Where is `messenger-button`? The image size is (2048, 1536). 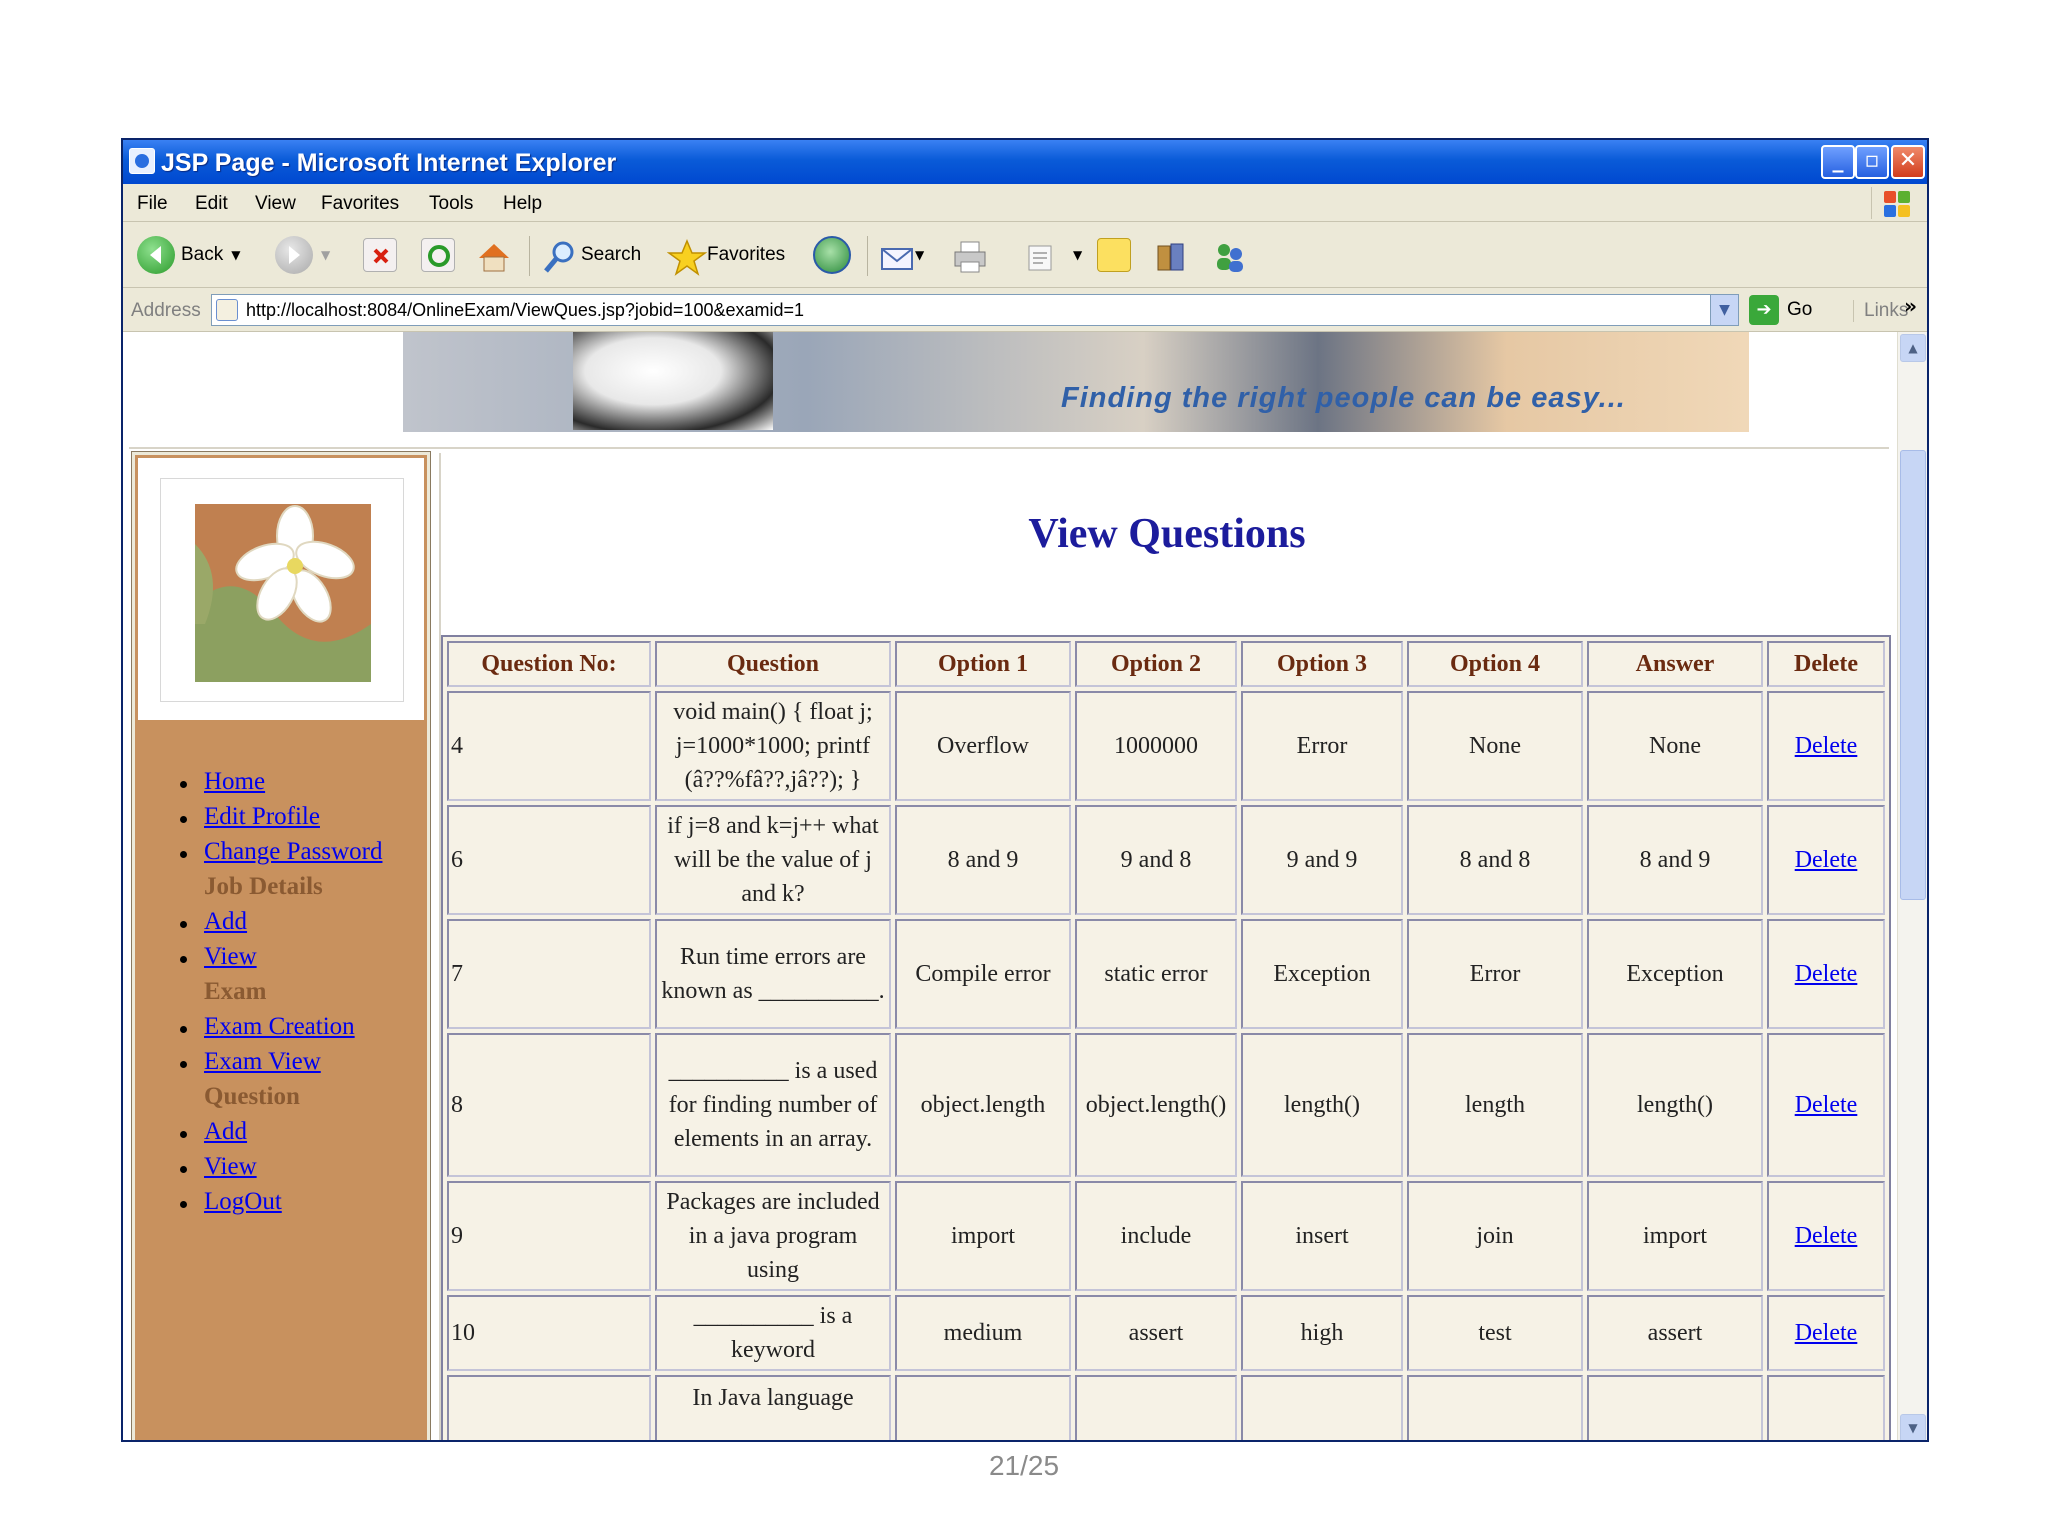 messenger-button is located at coordinates (1228, 255).